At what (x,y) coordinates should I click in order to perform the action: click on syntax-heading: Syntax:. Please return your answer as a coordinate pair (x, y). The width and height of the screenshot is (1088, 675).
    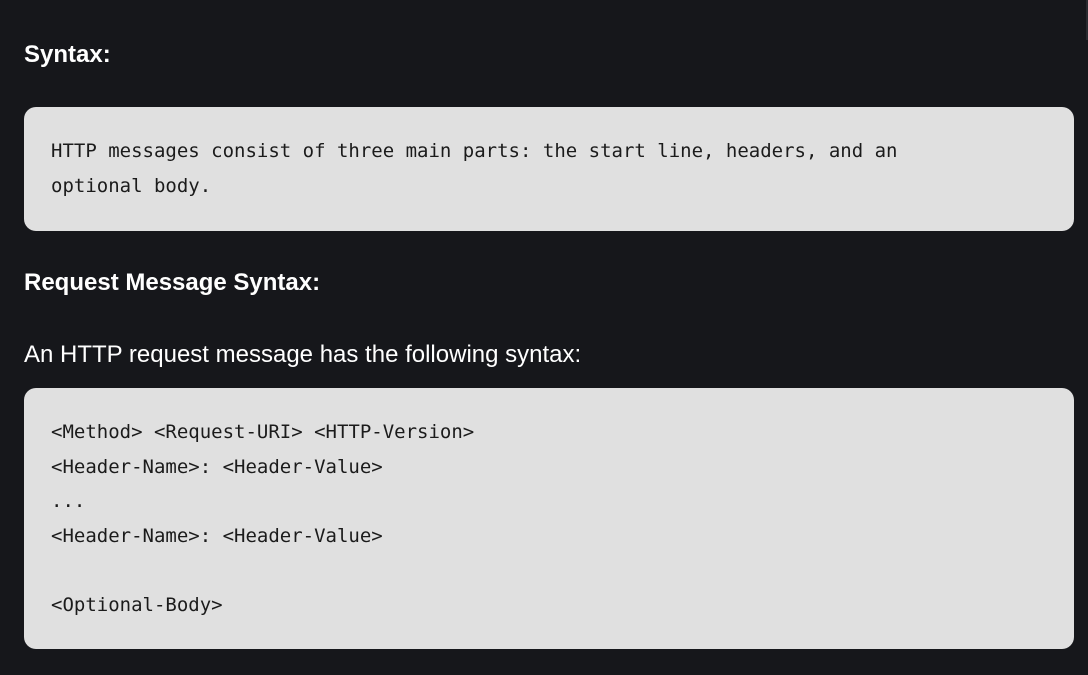
    Looking at the image, I should click on (67, 54).